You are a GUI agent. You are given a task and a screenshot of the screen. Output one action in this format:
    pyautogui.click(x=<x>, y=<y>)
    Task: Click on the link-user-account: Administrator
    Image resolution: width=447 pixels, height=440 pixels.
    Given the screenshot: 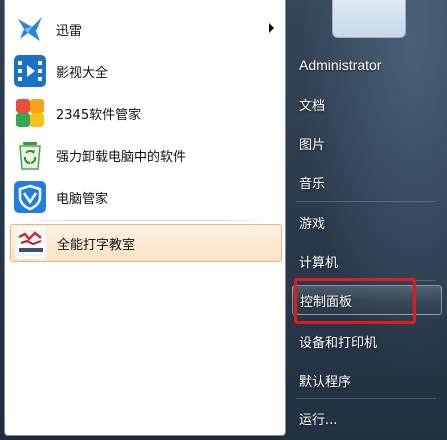 What is the action you would take?
    pyautogui.click(x=367, y=65)
    